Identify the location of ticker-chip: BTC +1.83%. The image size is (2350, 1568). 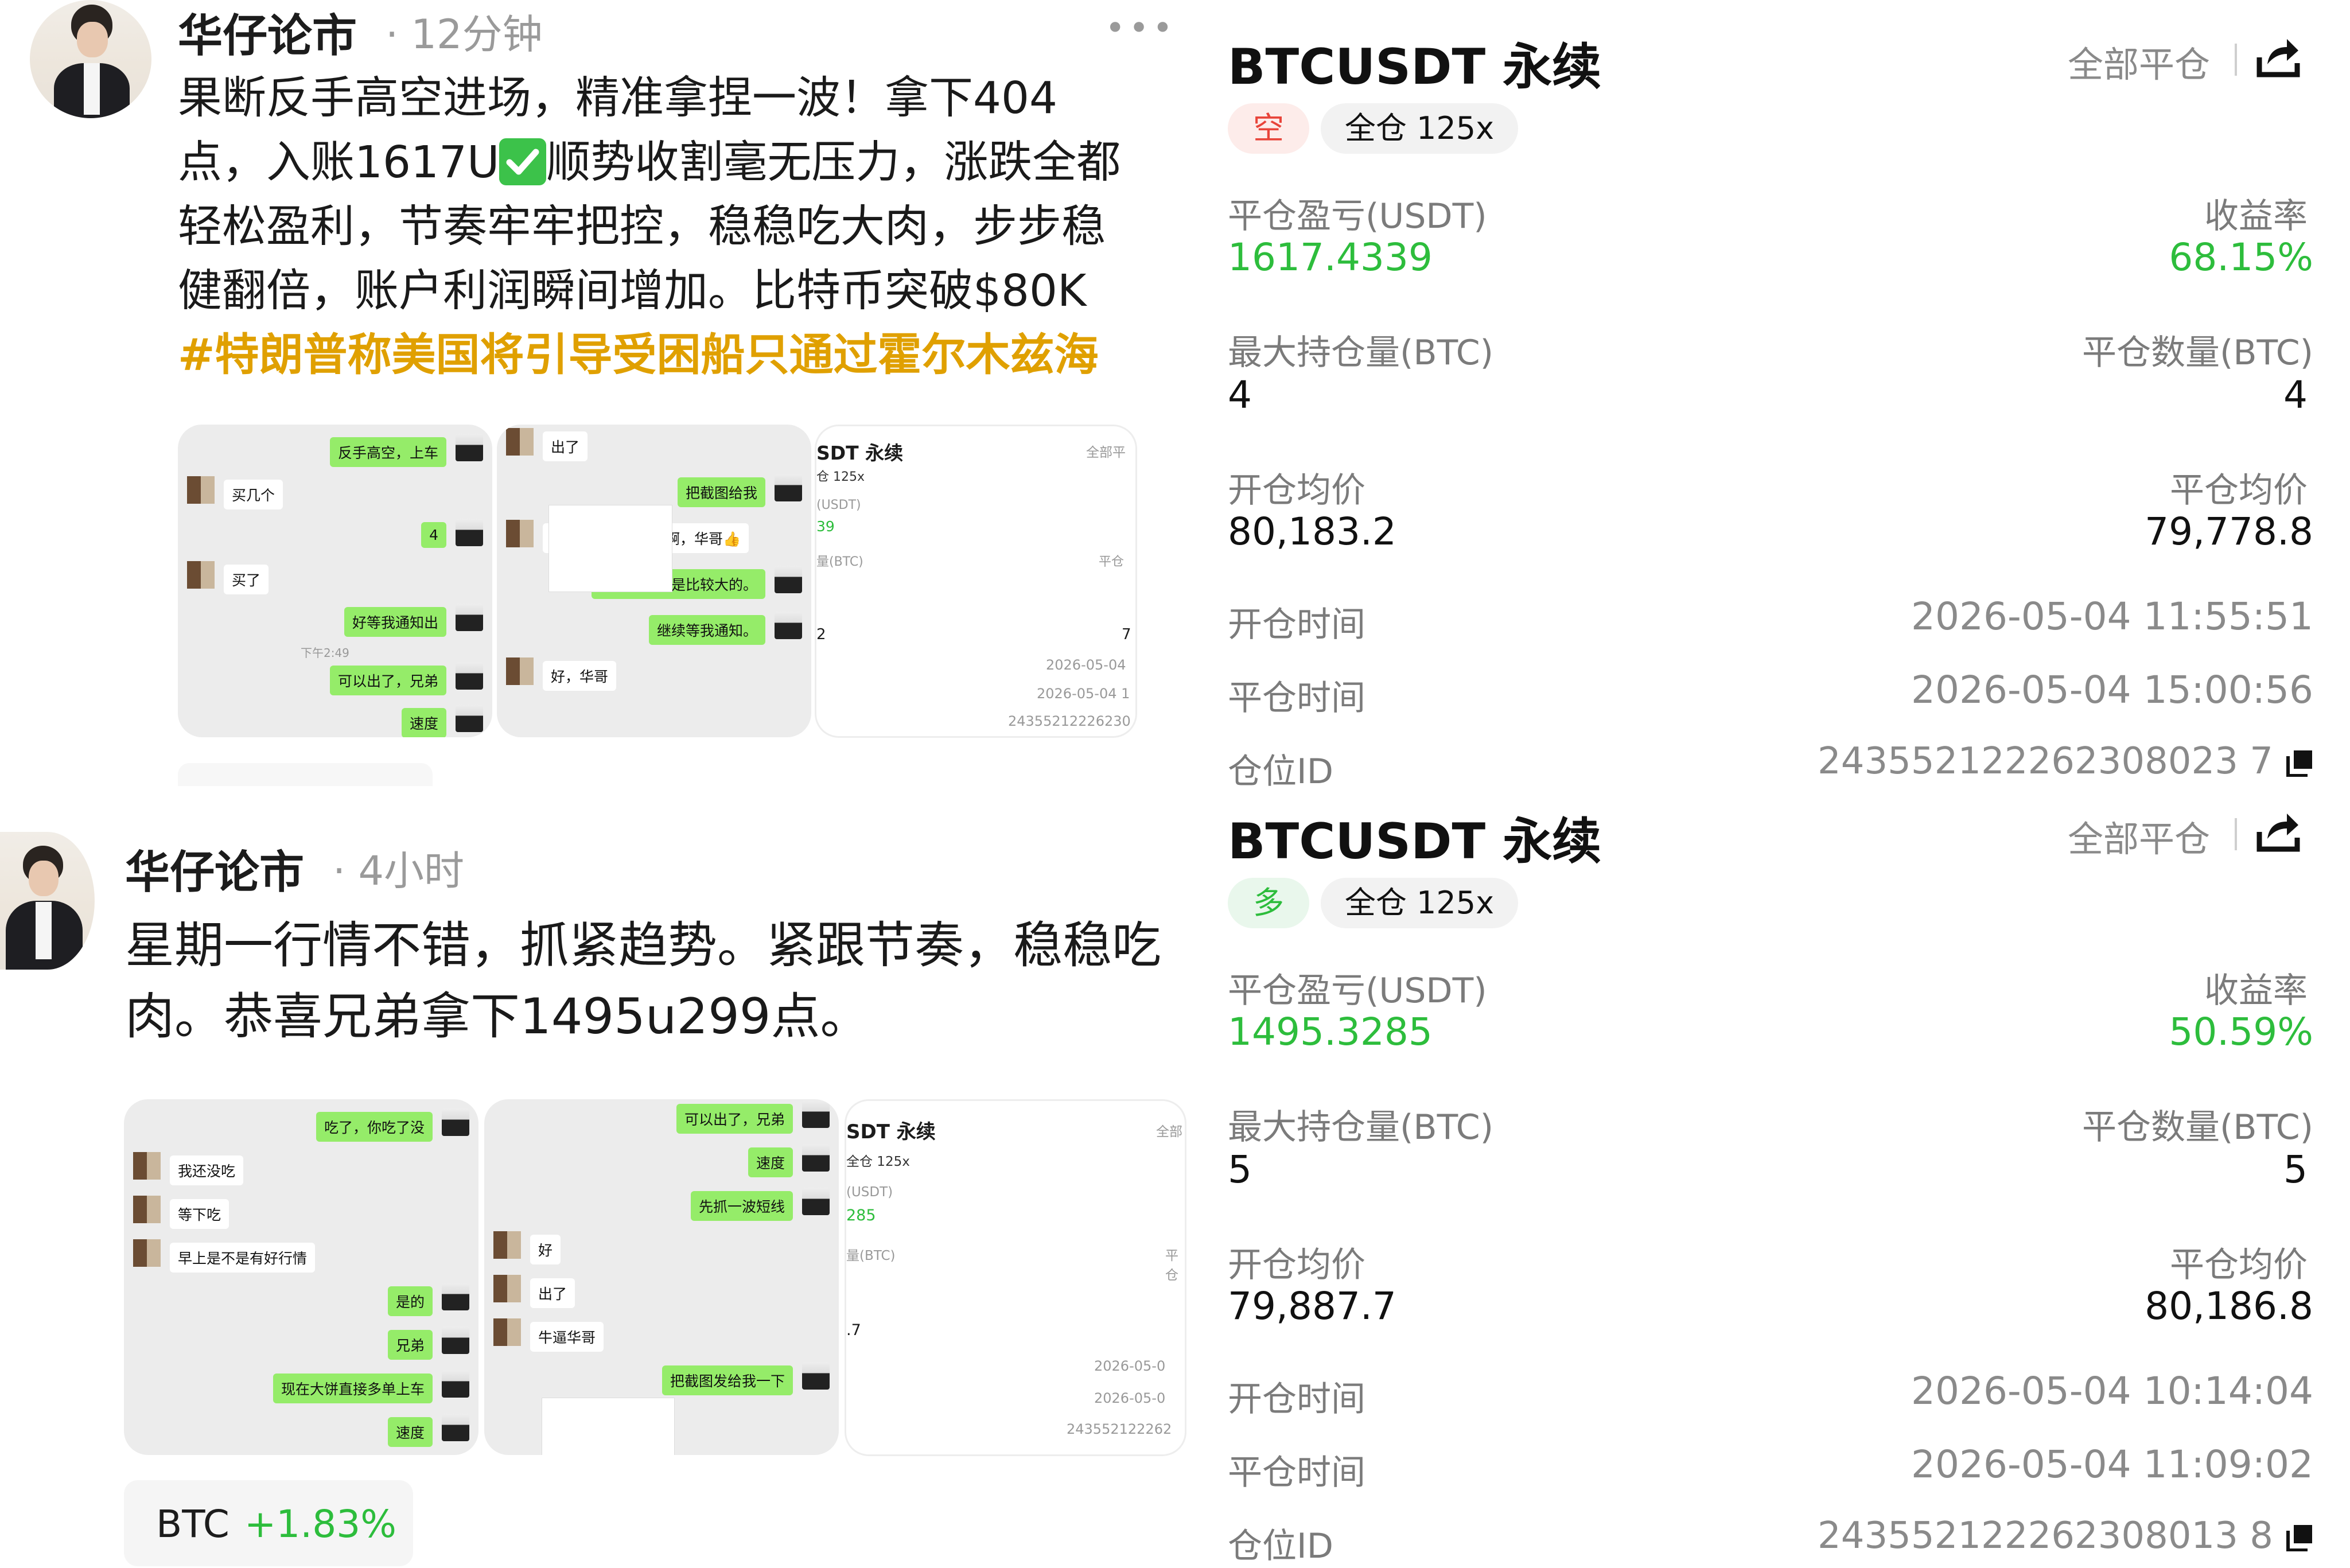
(268, 1523).